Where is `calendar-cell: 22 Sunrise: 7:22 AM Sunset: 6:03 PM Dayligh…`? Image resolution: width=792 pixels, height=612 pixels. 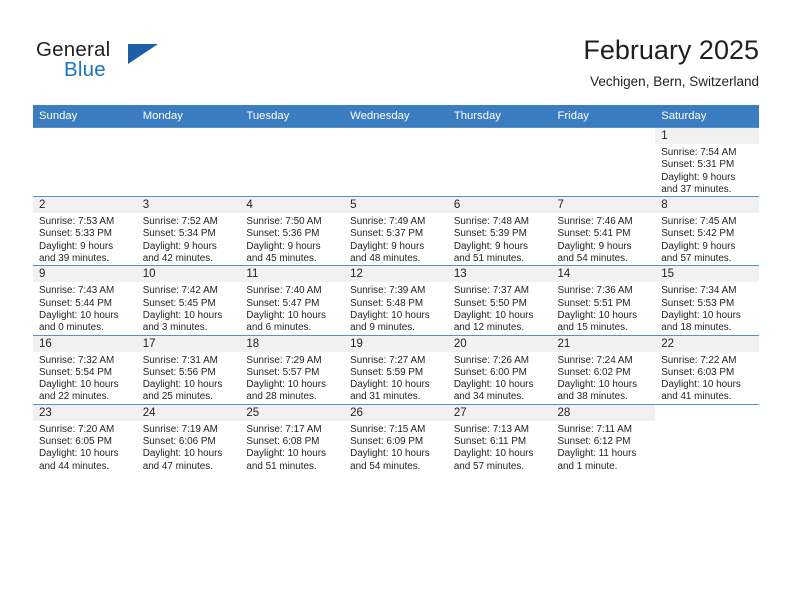
calendar-cell: 22 Sunrise: 7:22 AM Sunset: 6:03 PM Dayligh… is located at coordinates (707, 369).